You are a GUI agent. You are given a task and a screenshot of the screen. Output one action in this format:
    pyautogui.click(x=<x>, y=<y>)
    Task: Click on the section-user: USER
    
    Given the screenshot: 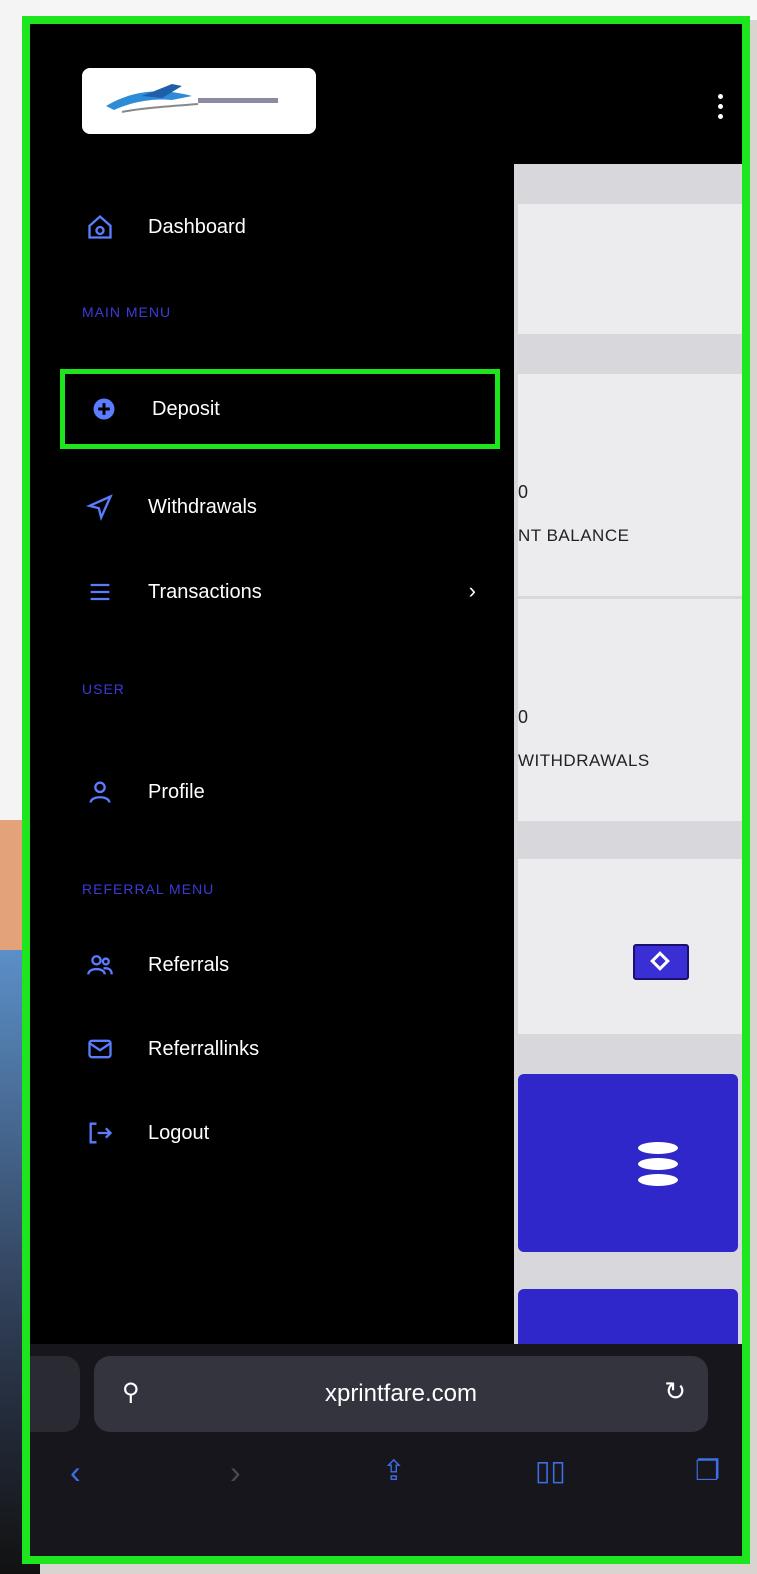 What is the action you would take?
    pyautogui.click(x=103, y=689)
    